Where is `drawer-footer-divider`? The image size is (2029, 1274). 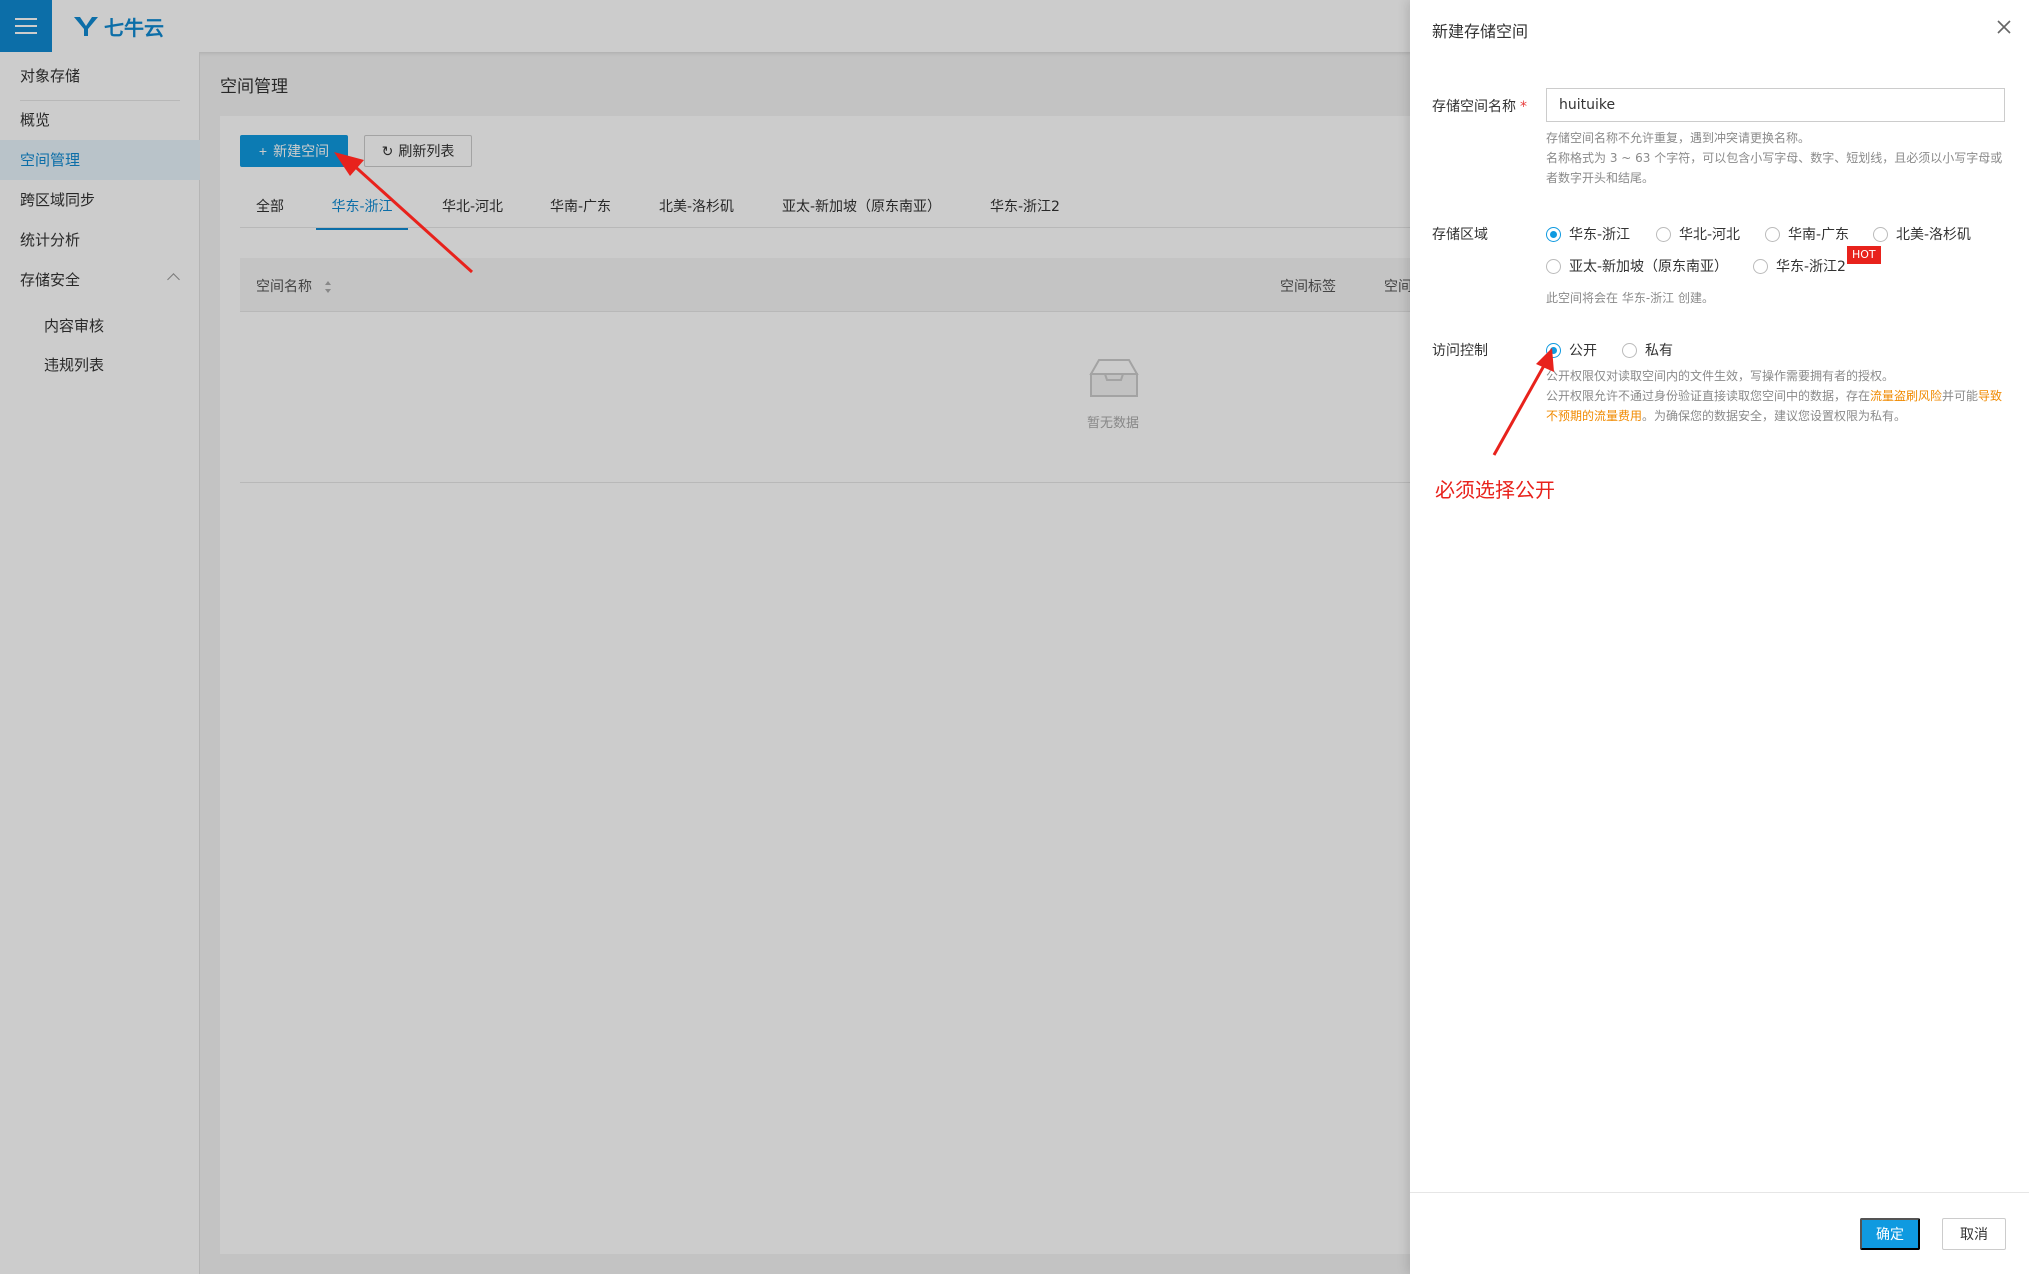 drawer-footer-divider is located at coordinates (1719, 1192).